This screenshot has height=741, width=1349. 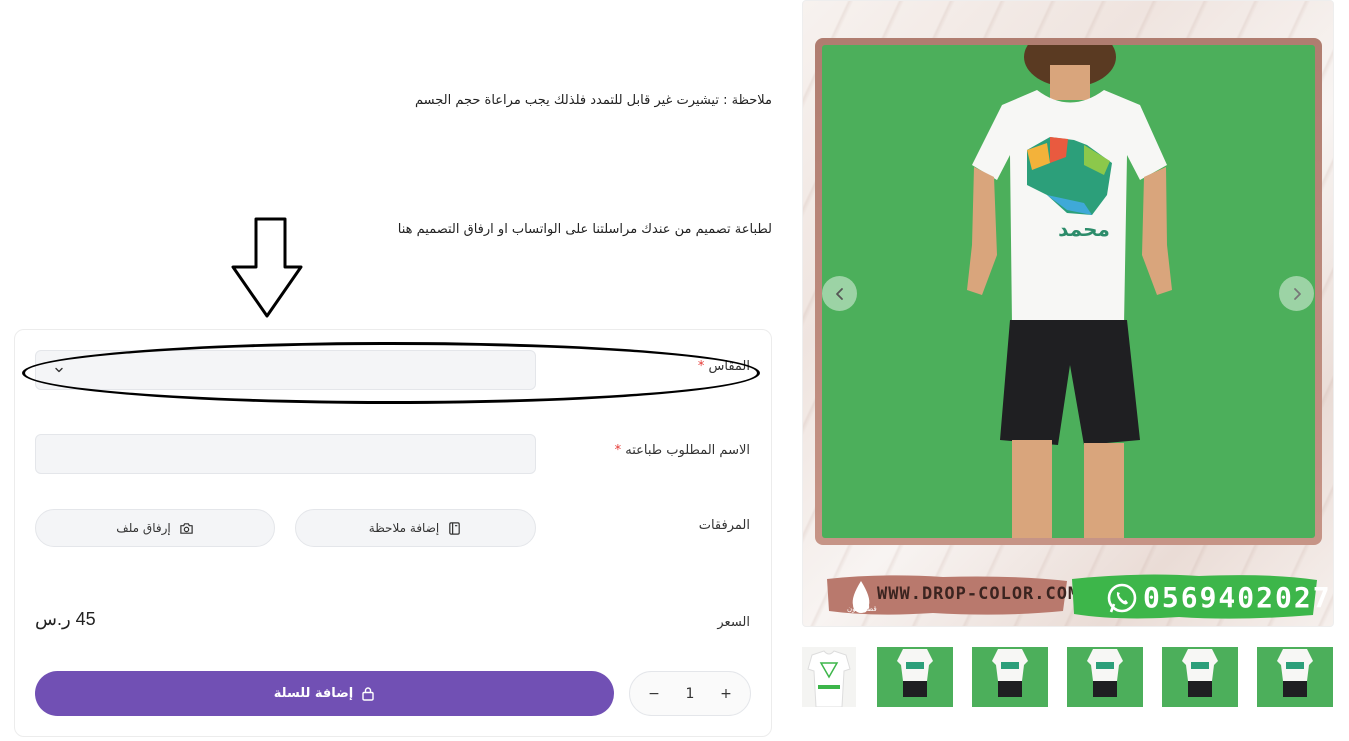 What do you see at coordinates (285, 370) in the screenshot?
I see `size-select` at bounding box center [285, 370].